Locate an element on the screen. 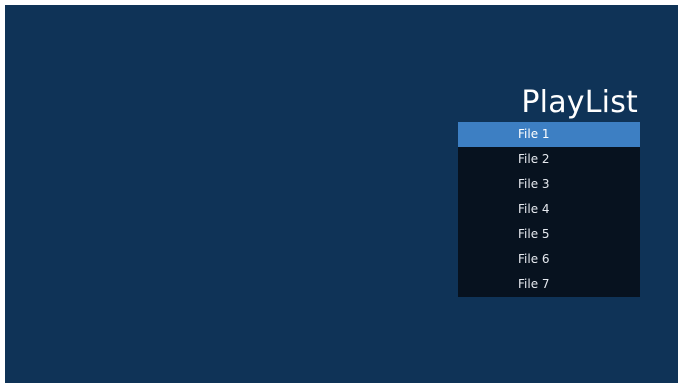 Image resolution: width=682 pixels, height=387 pixels. playlist-item-file-4: File 4 is located at coordinates (549, 209).